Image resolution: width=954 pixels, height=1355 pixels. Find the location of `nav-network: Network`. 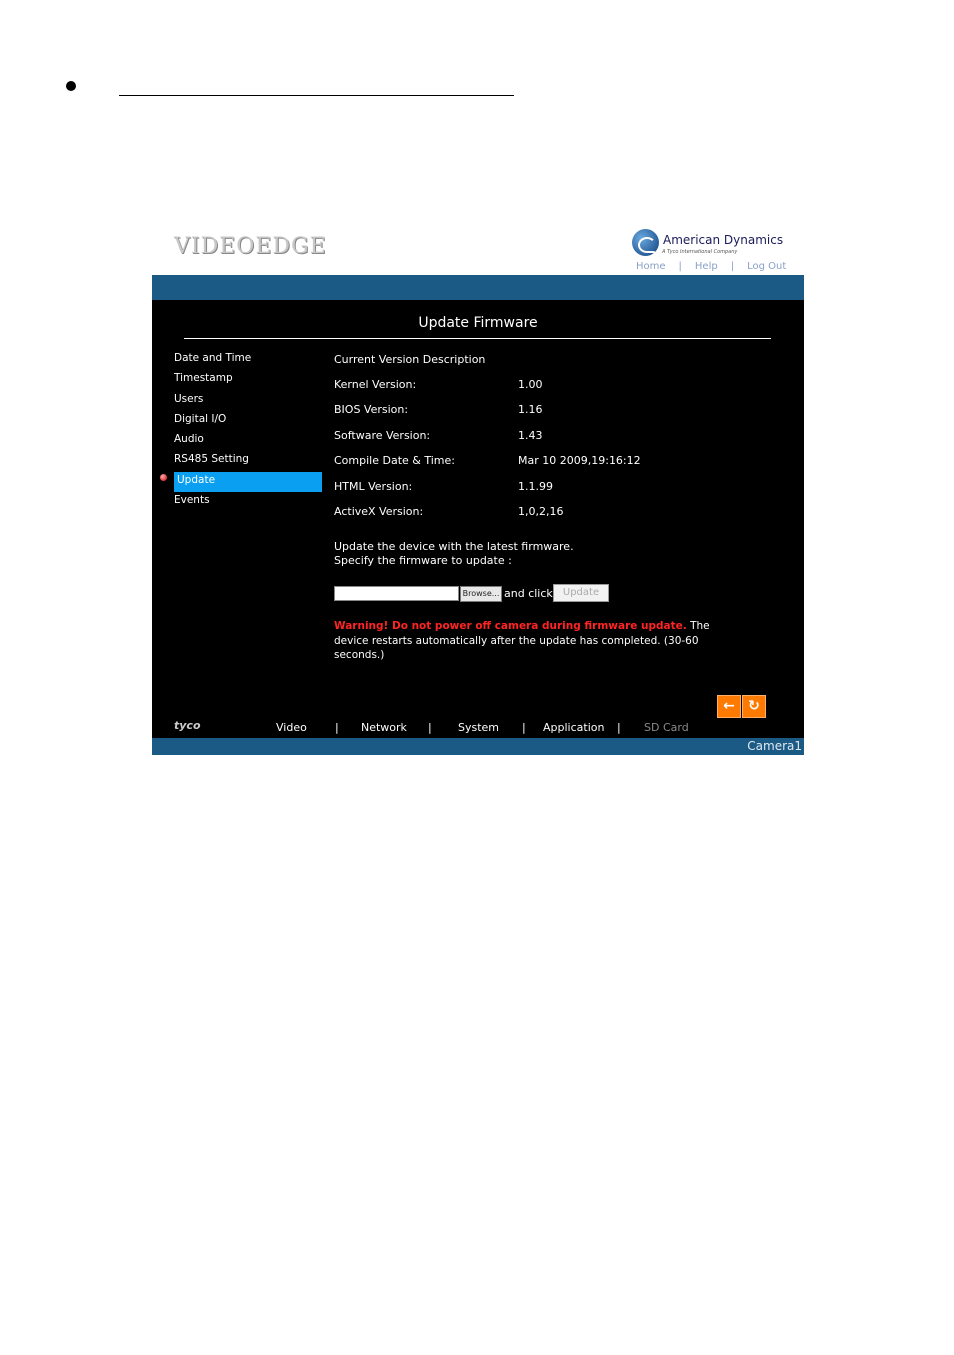

nav-network: Network is located at coordinates (384, 727).